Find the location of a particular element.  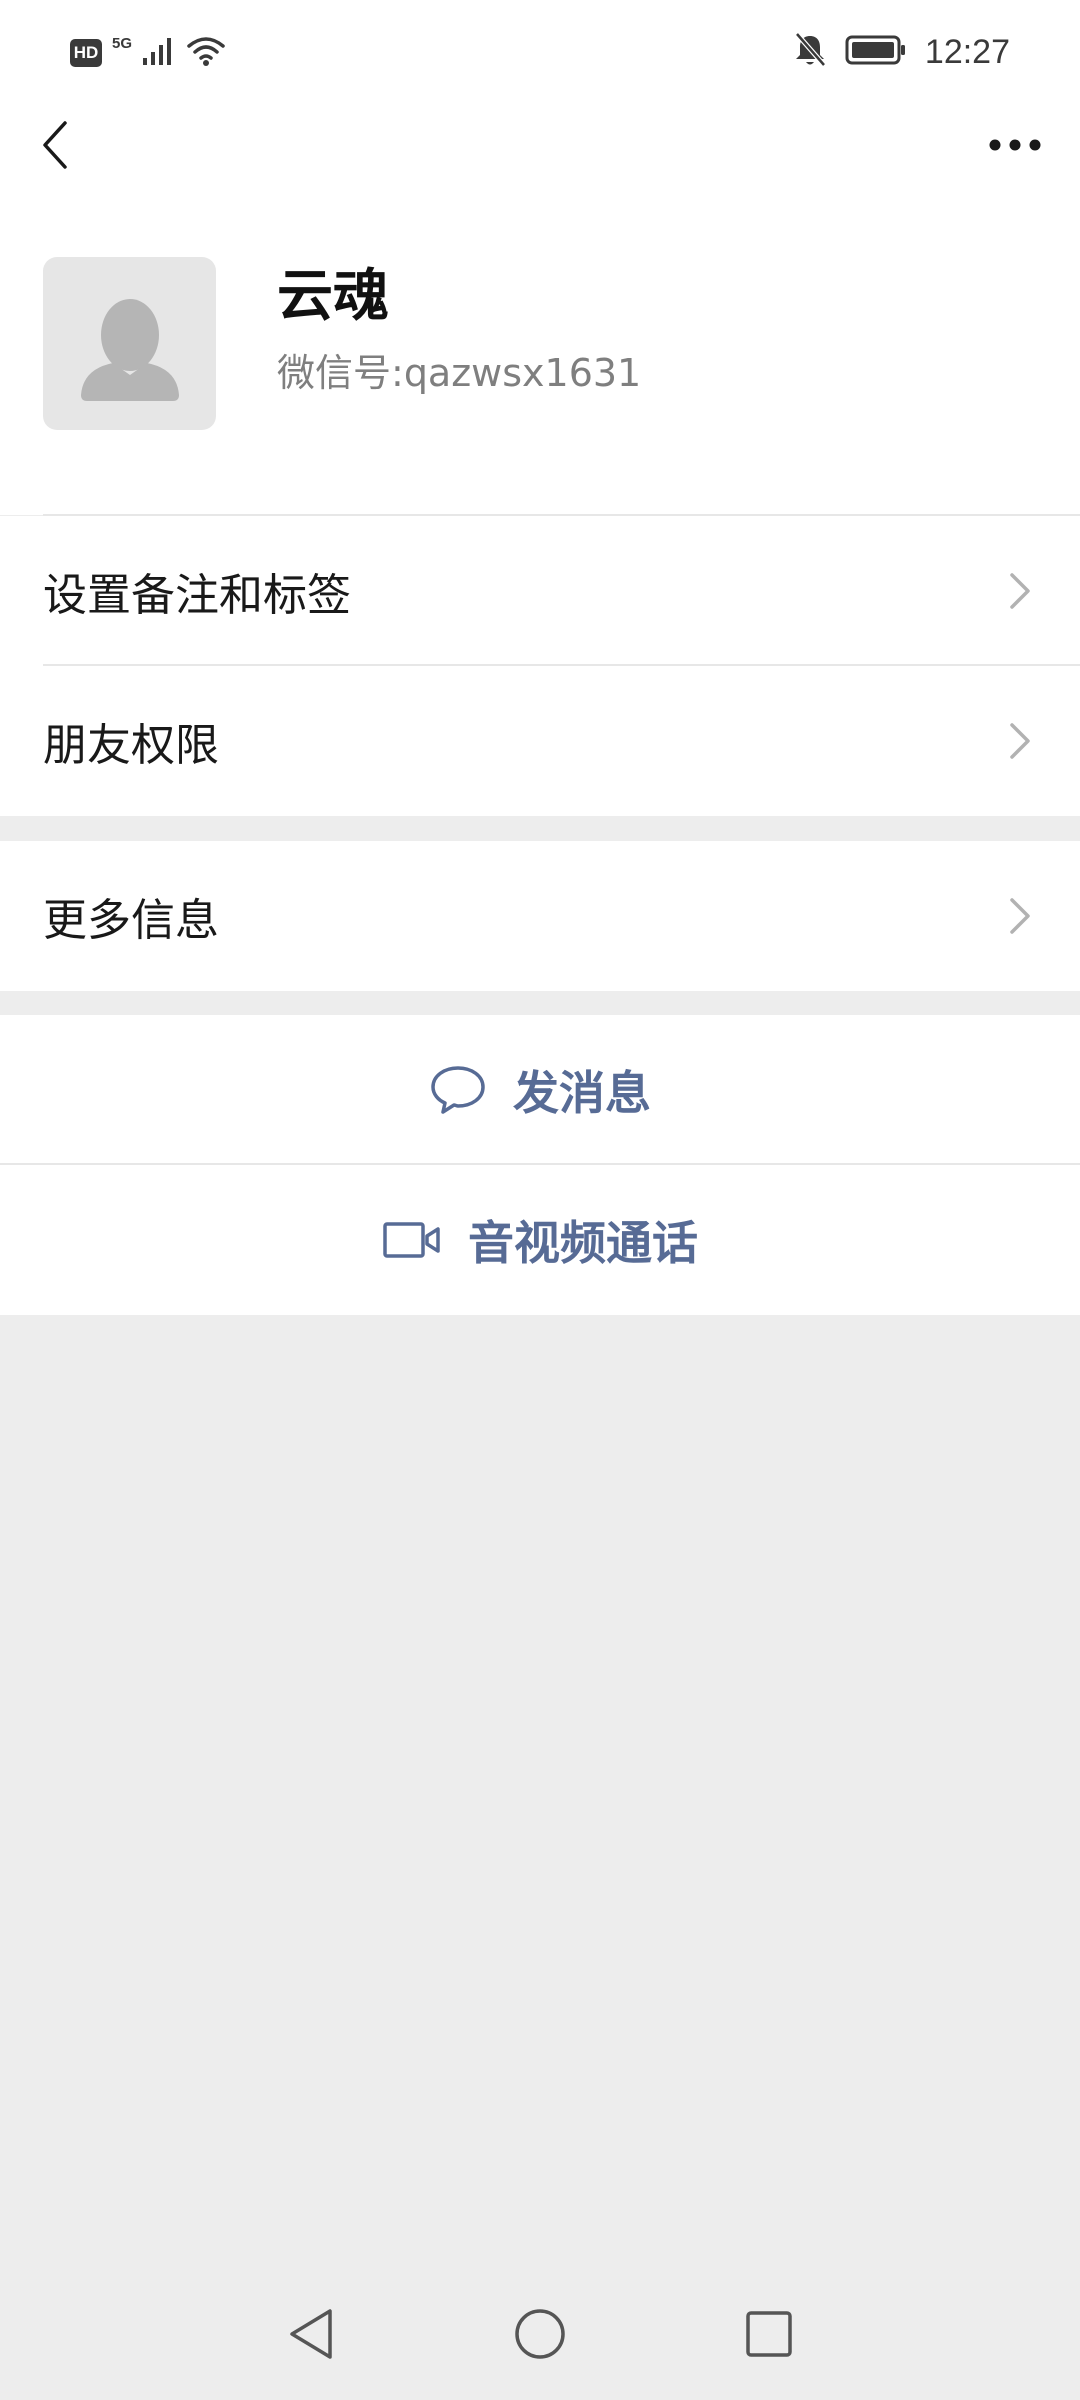

contact-name: 云魂 is located at coordinates (333, 296).